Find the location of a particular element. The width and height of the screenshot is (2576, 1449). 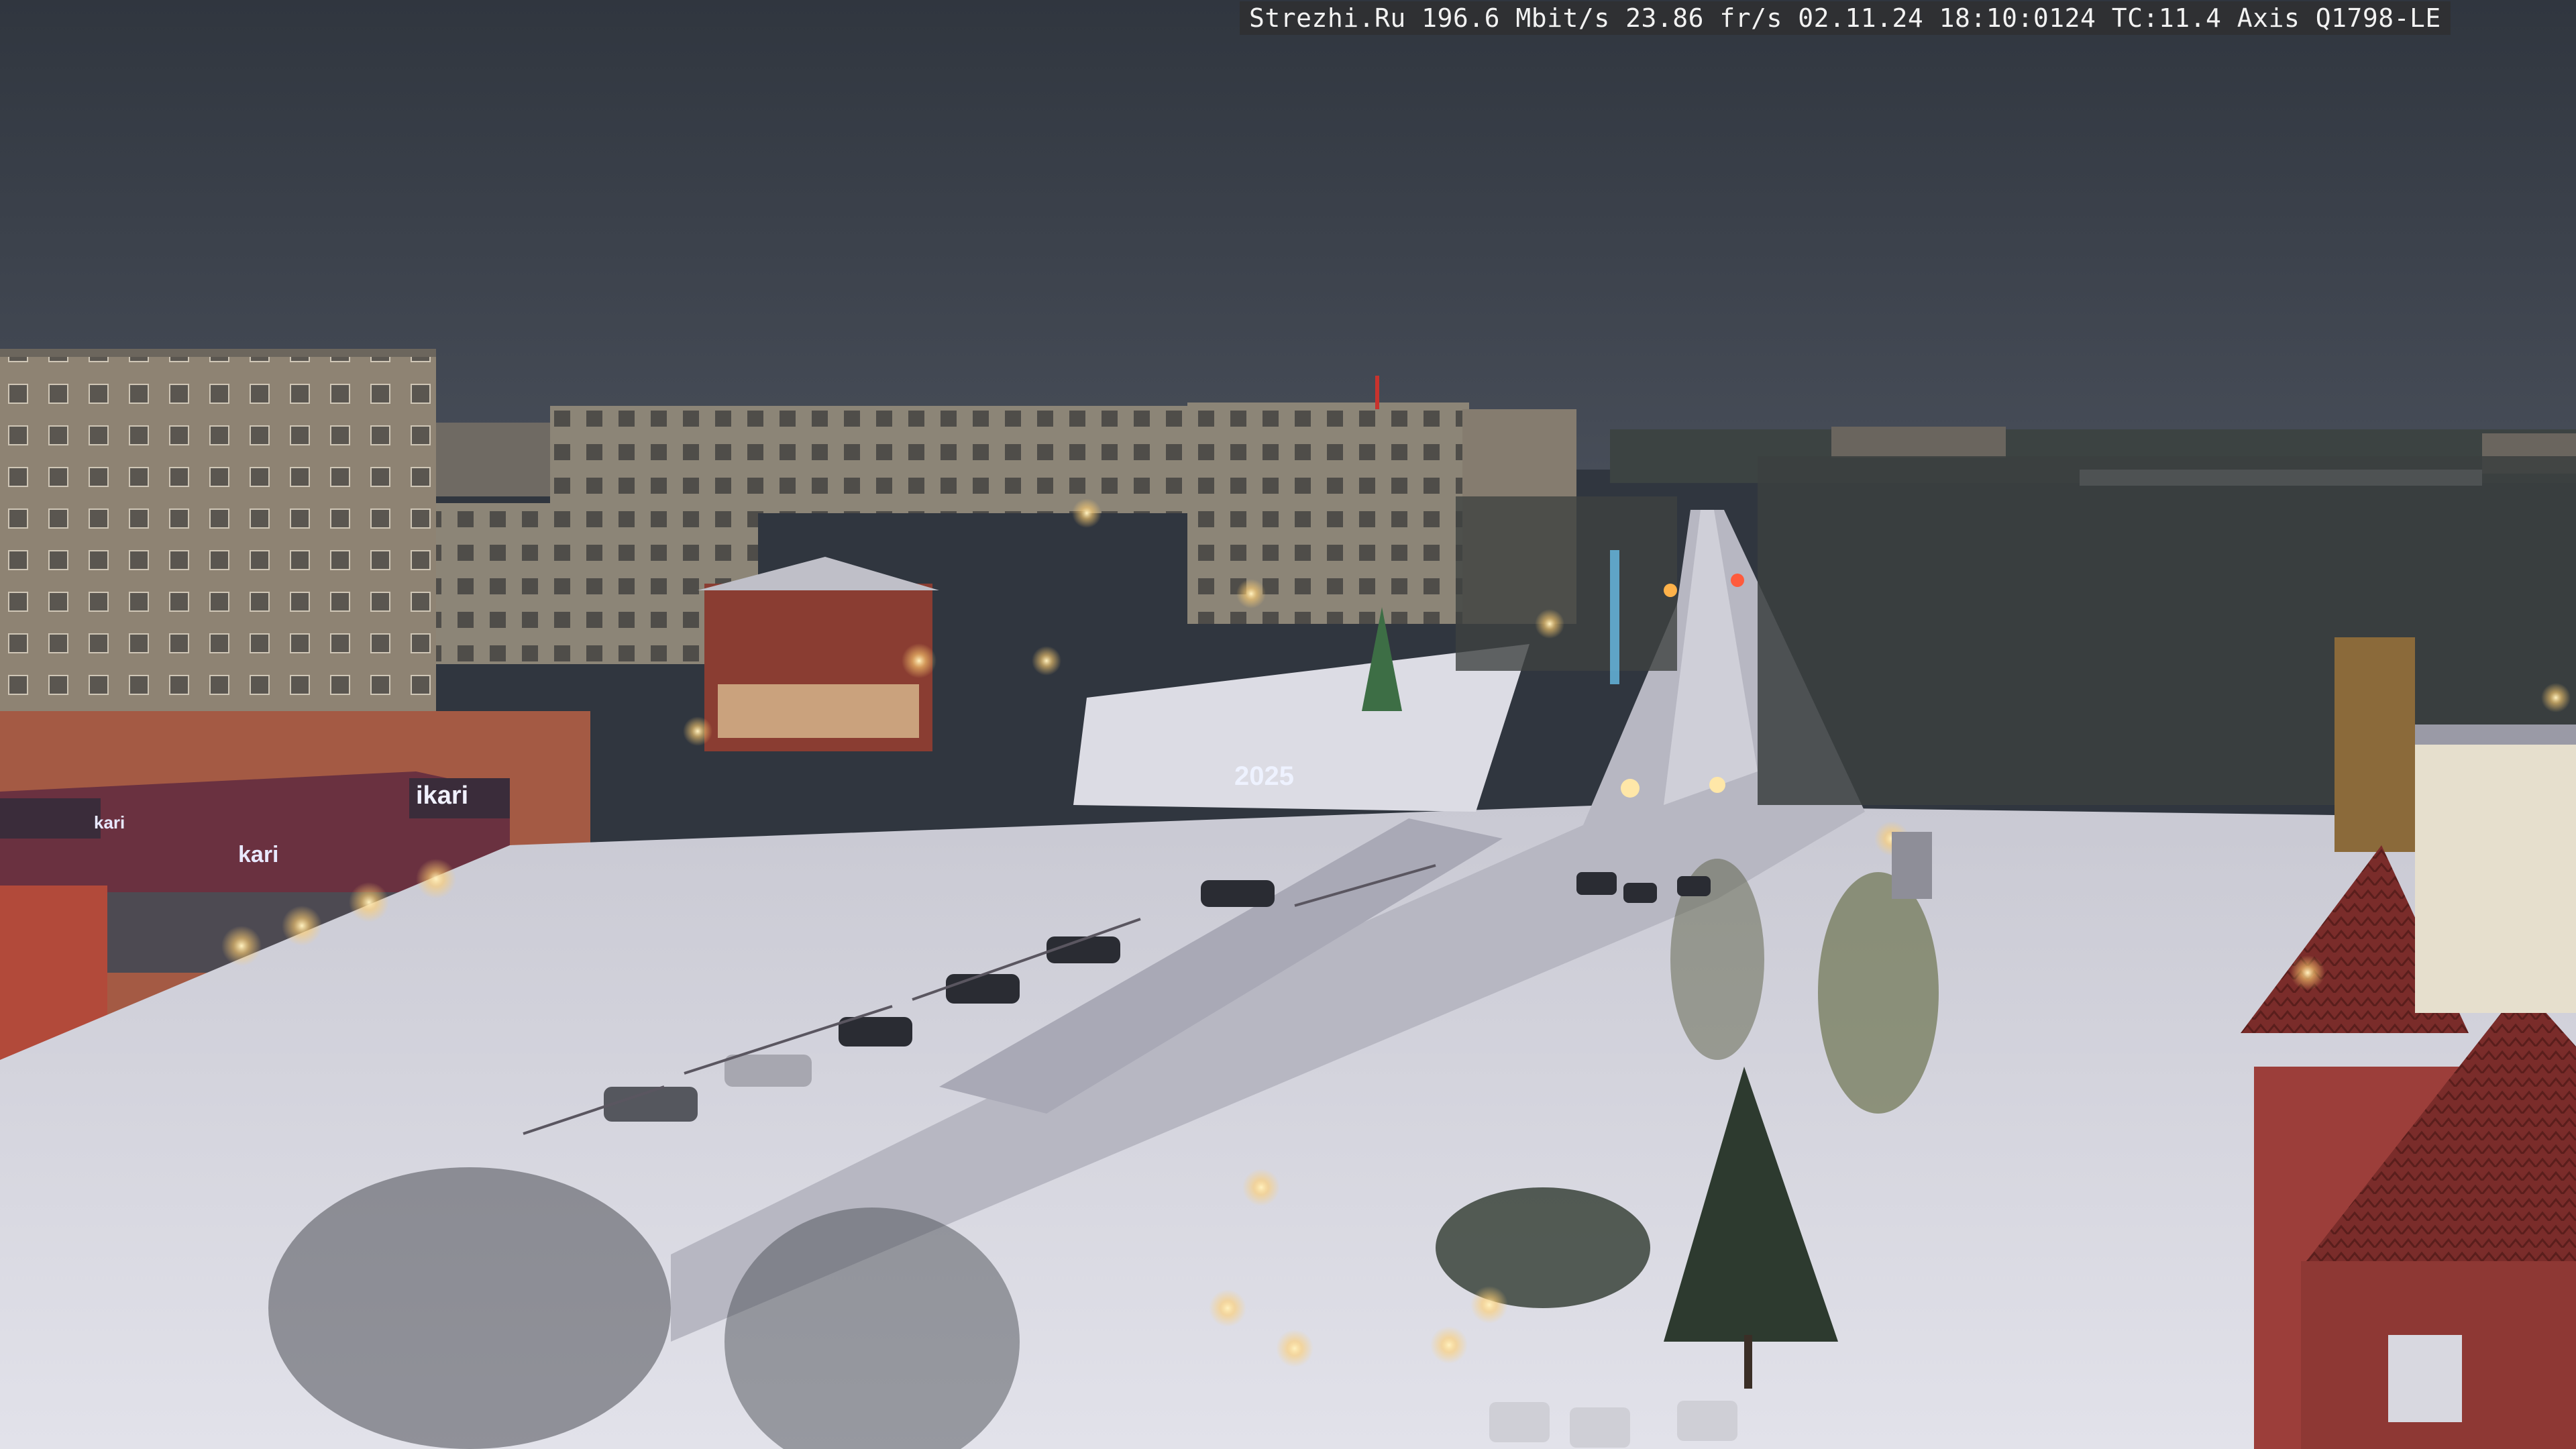

store-sign-tertiary: kari is located at coordinates (109, 822).